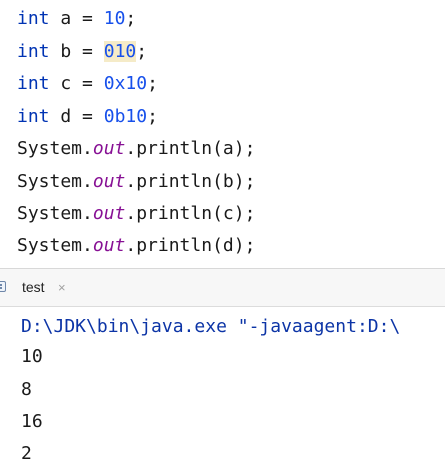  What do you see at coordinates (32, 421) in the screenshot?
I see `console-output-line: 16` at bounding box center [32, 421].